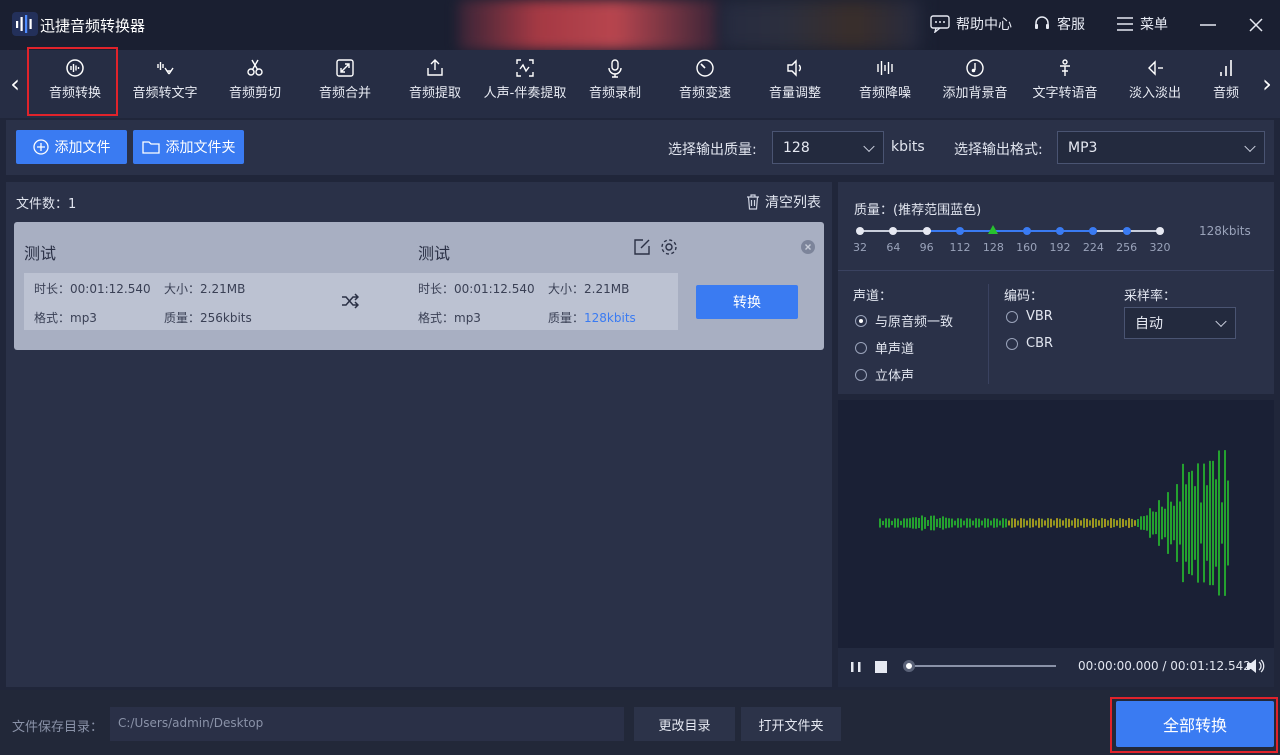 Image resolution: width=1280 pixels, height=755 pixels. What do you see at coordinates (615, 84) in the screenshot?
I see `tool-audio-record: 音频录制` at bounding box center [615, 84].